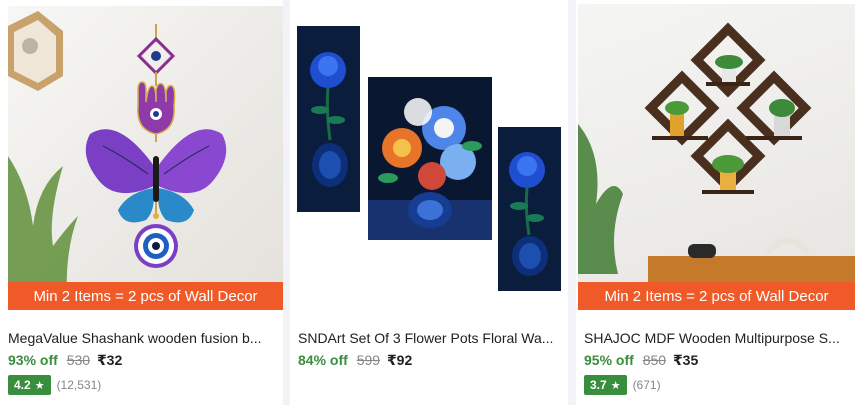 The width and height of the screenshot is (859, 405). Describe the element at coordinates (399, 360) in the screenshot. I see `selling-price: ₹92` at that location.